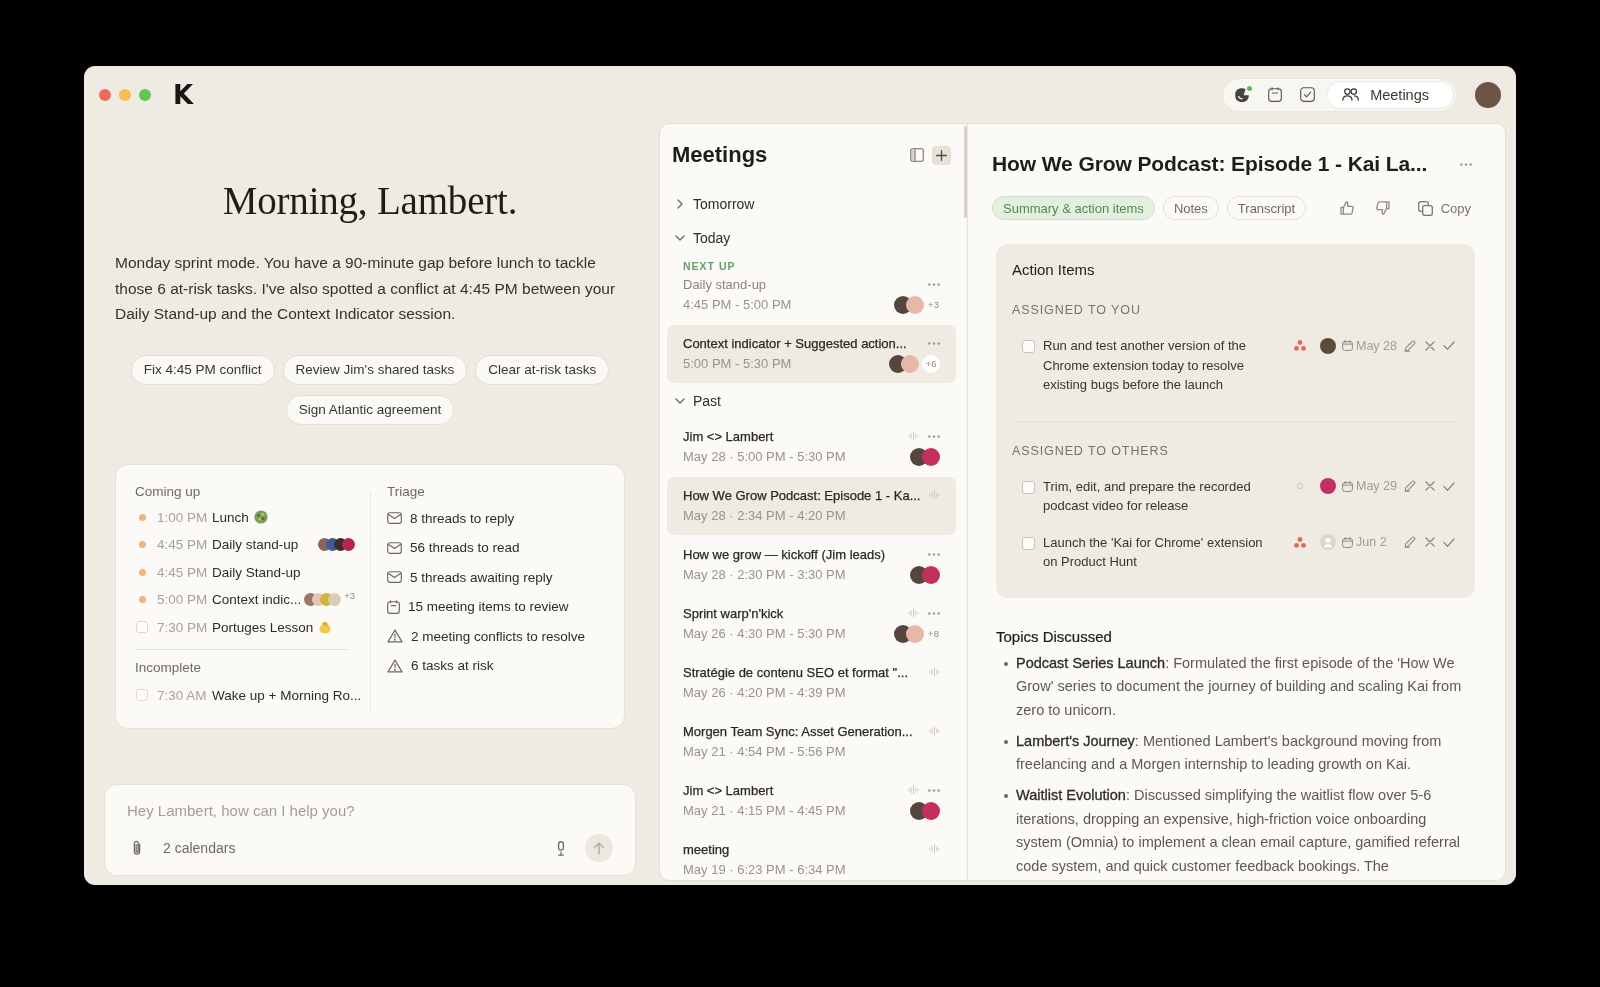 Image resolution: width=1600 pixels, height=987 pixels. Describe the element at coordinates (811, 354) in the screenshot. I see `meeting-item: Context indicator + Suggested action... 5:00 PM - 5:30 PM +6` at that location.